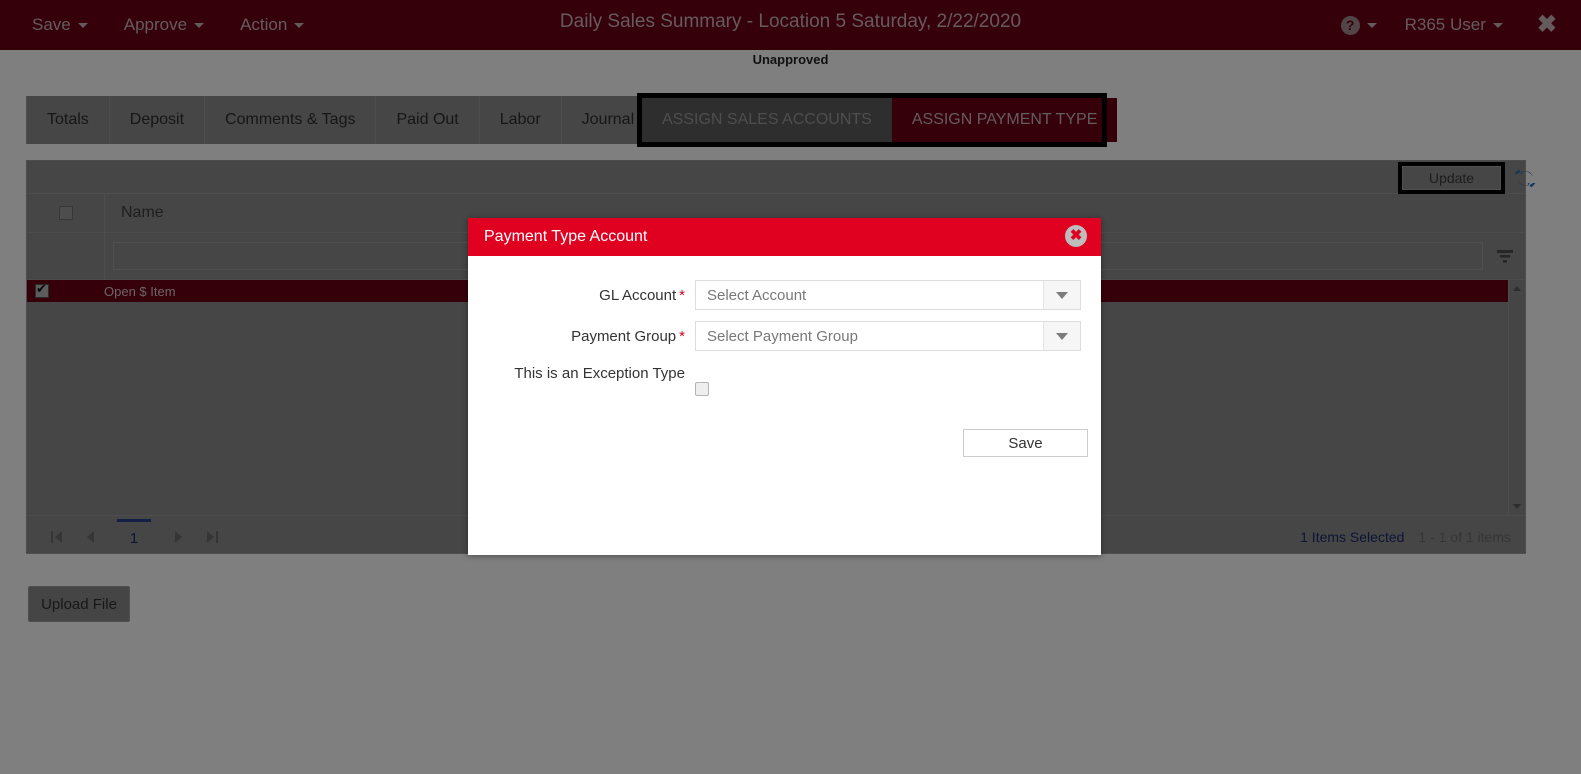 The height and width of the screenshot is (774, 1581). I want to click on payment-group-row: Payment Group * Select Payment Group, so click(784, 336).